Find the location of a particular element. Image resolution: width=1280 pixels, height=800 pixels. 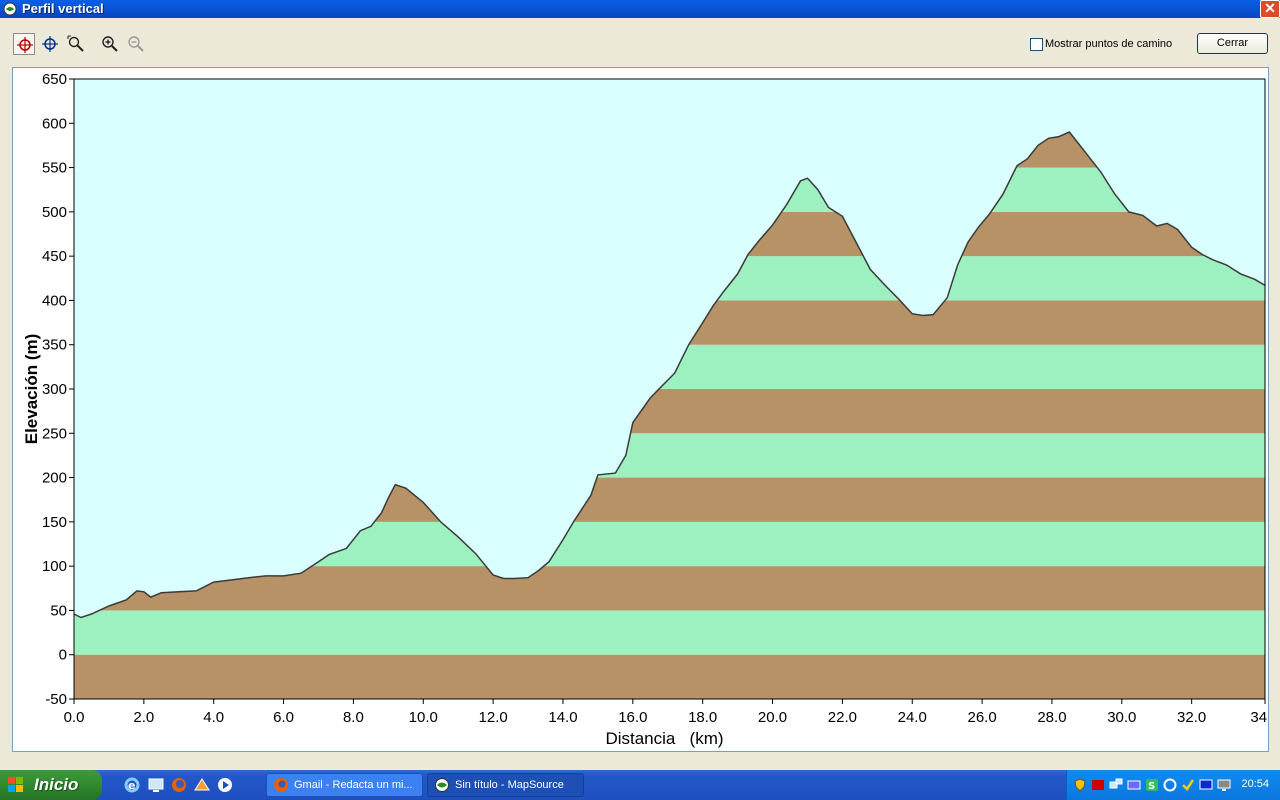

antivirus-icon is located at coordinates (1098, 785).